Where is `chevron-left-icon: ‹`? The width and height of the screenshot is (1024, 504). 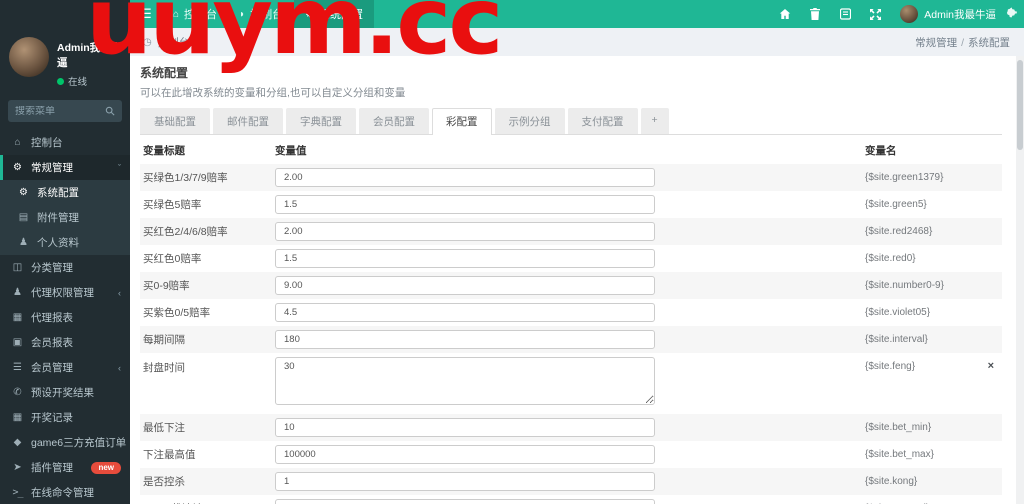
chevron-left-icon: ‹ is located at coordinates (119, 292).